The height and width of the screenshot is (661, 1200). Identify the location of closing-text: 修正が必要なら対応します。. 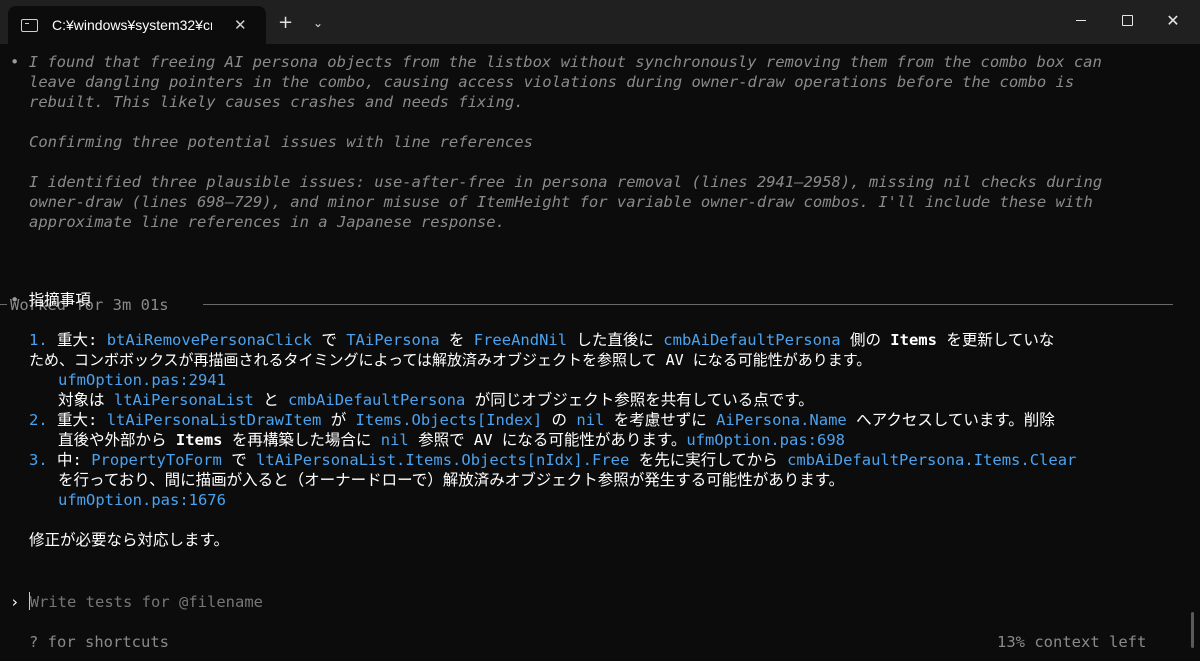
(129, 540).